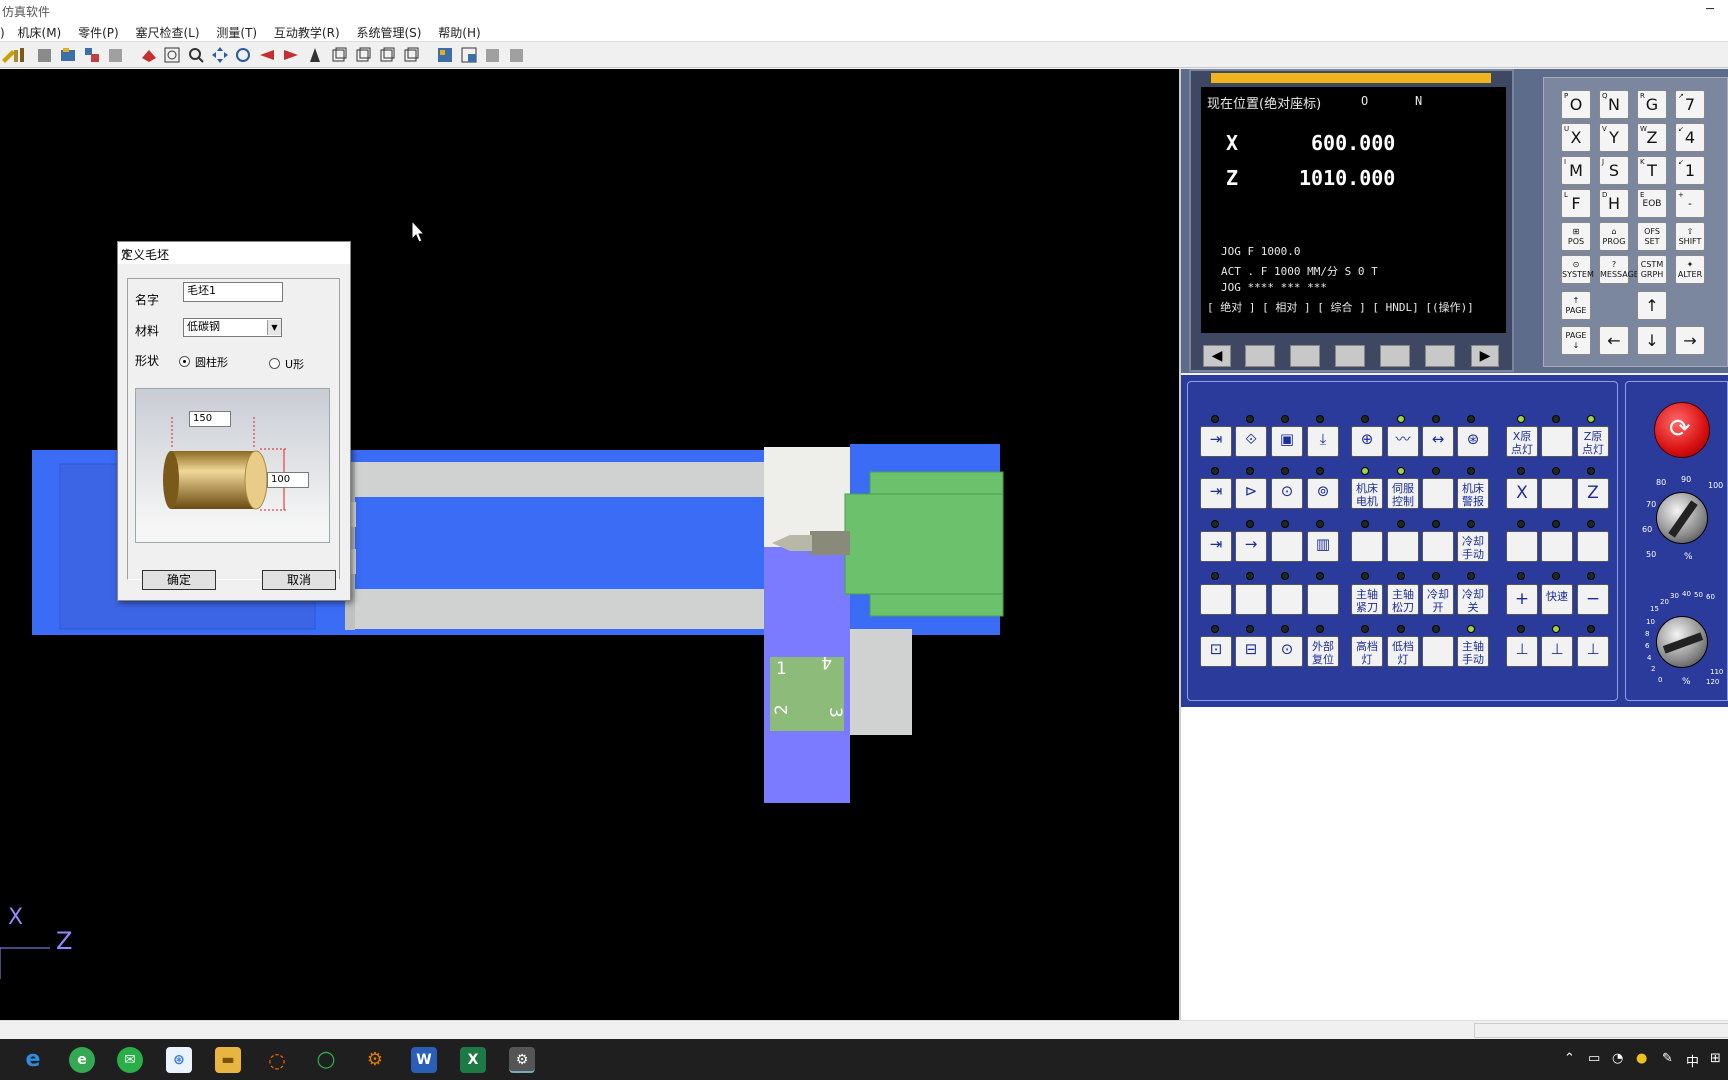  I want to click on view-front-icon, so click(339, 55).